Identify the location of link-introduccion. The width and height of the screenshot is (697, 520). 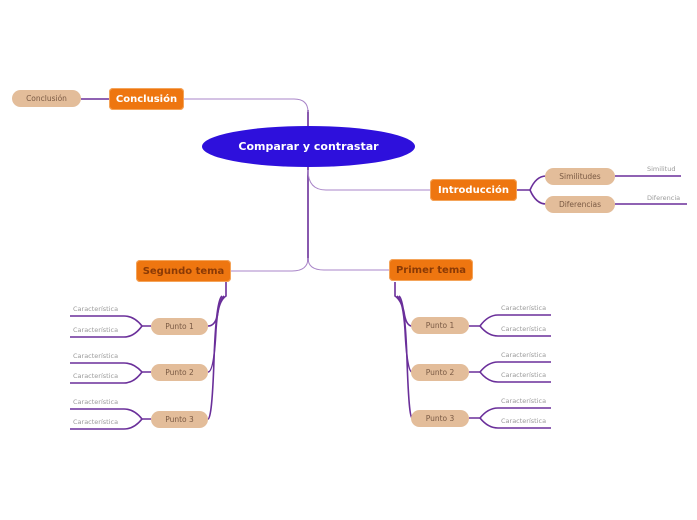
(369, 180).